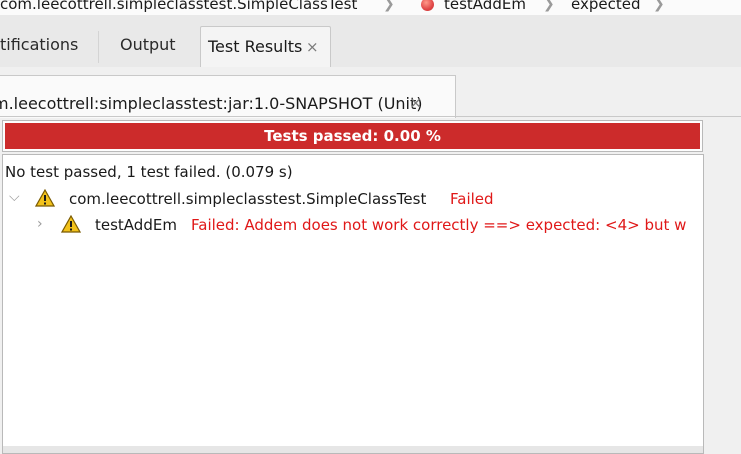 The height and width of the screenshot is (454, 741). I want to click on status-banner: Tests passed: 0.00 %, so click(352, 136).